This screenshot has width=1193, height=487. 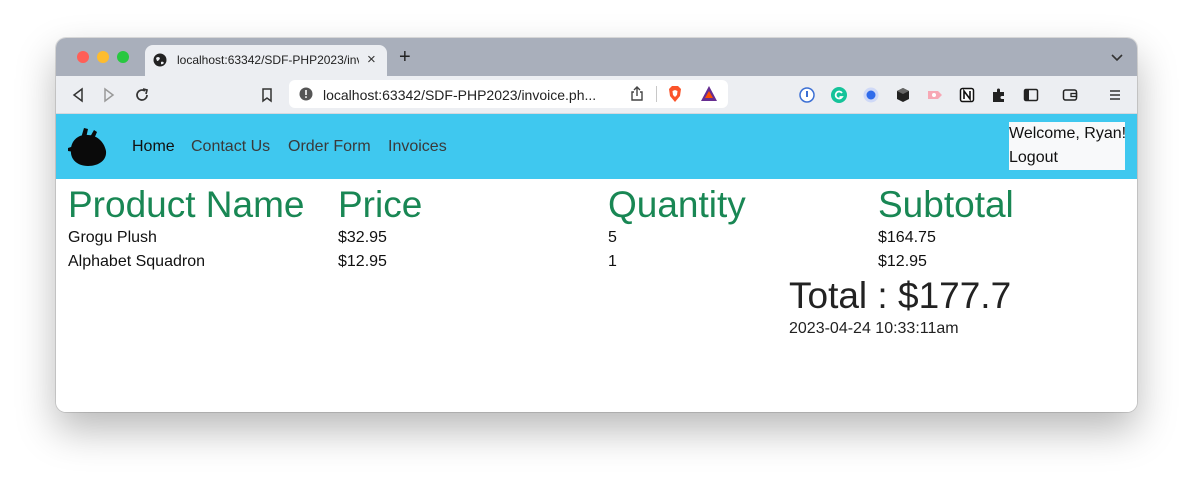 I want to click on brave-rewards-icon, so click(x=709, y=94).